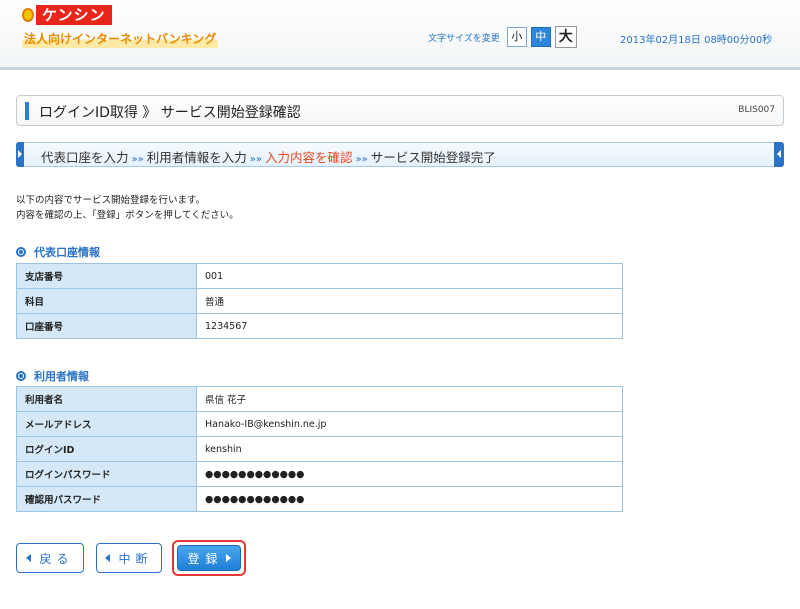 This screenshot has width=800, height=609. I want to click on step-indicator: 代表口座を入力»» 利用者情報を入力»» 入力内容を確認»» サービス開始登録完了, so click(400, 154).